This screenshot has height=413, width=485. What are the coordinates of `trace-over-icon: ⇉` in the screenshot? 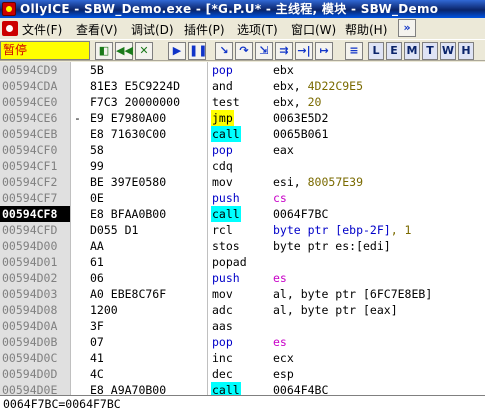 It's located at (284, 51).